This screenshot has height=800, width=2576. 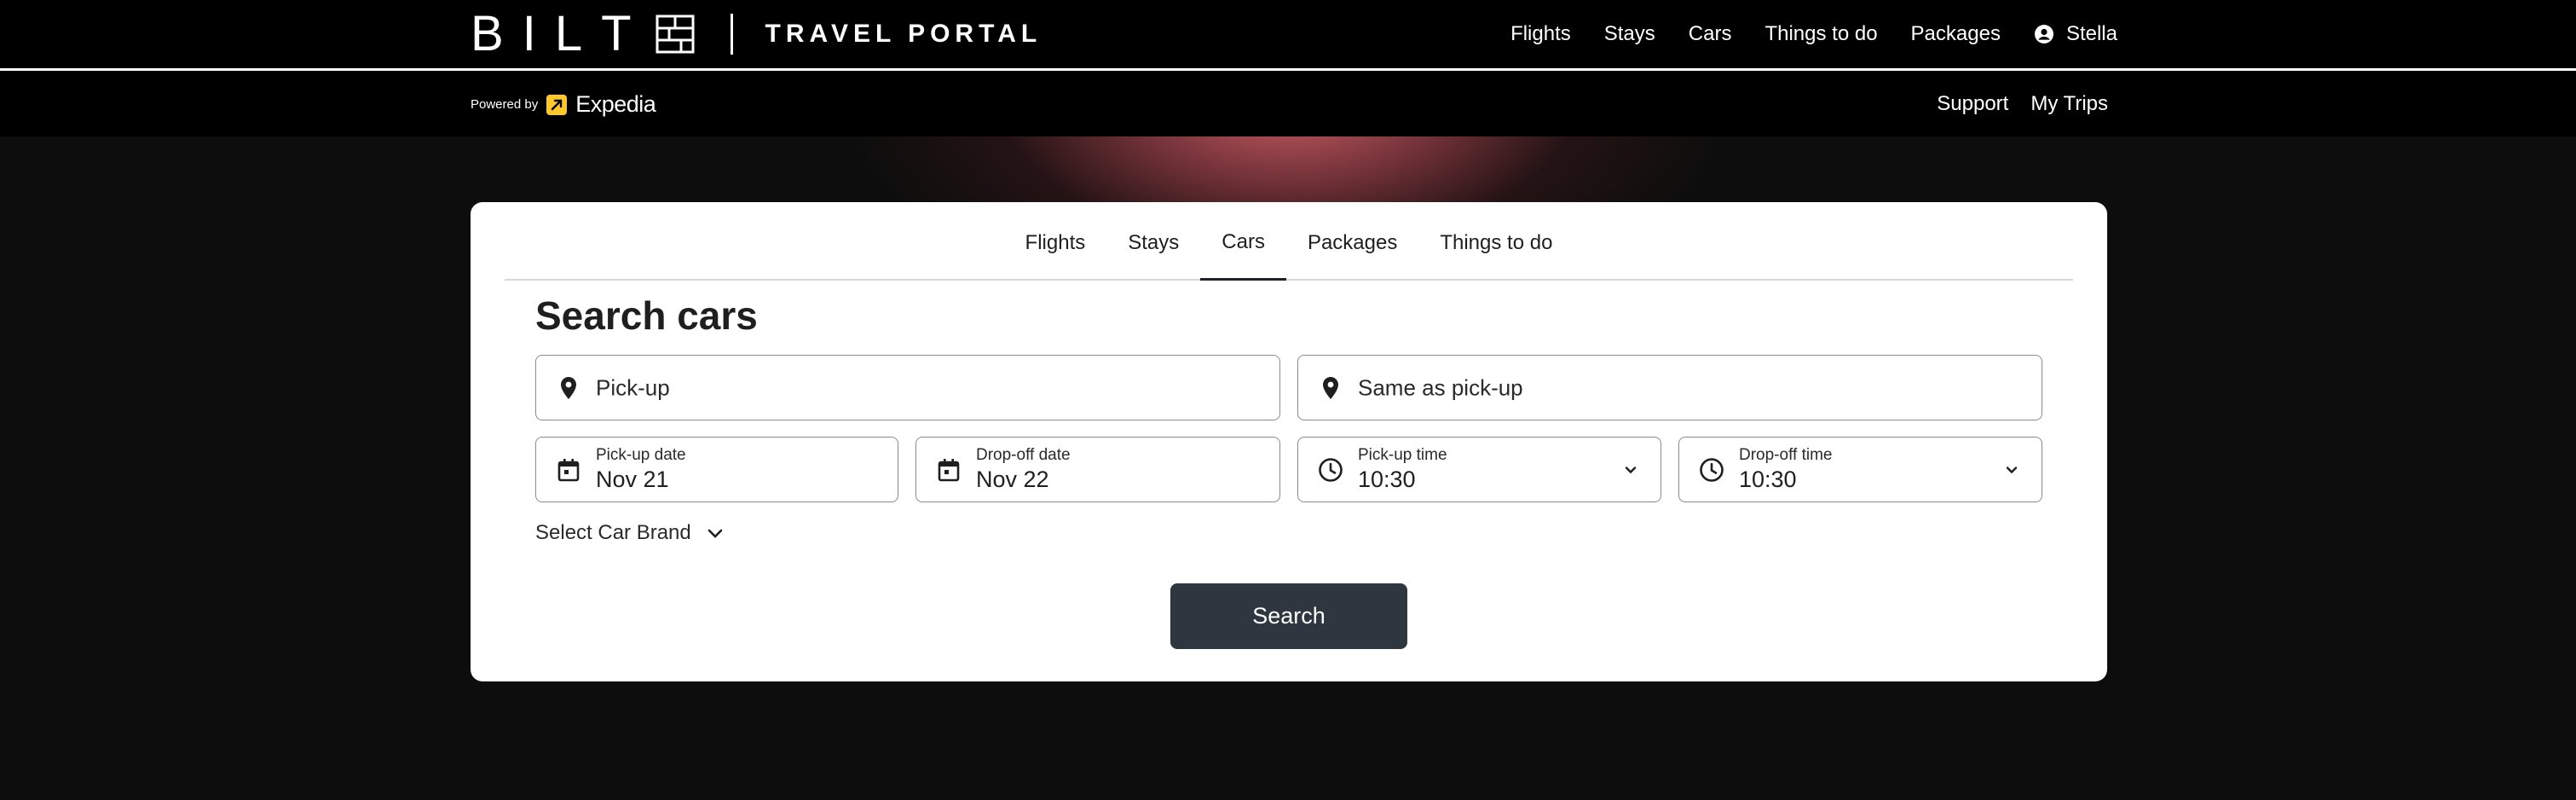 What do you see at coordinates (1243, 243) in the screenshot?
I see `tab-cars: Cars` at bounding box center [1243, 243].